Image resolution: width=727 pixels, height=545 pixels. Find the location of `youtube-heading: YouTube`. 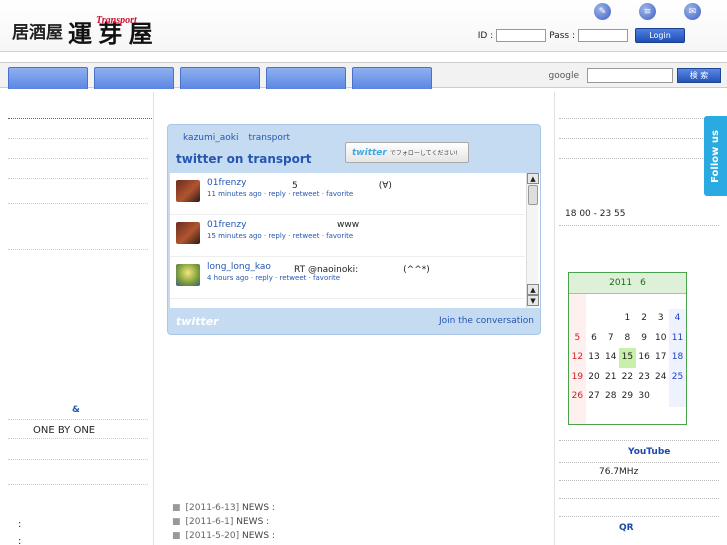

youtube-heading: YouTube is located at coordinates (649, 452).